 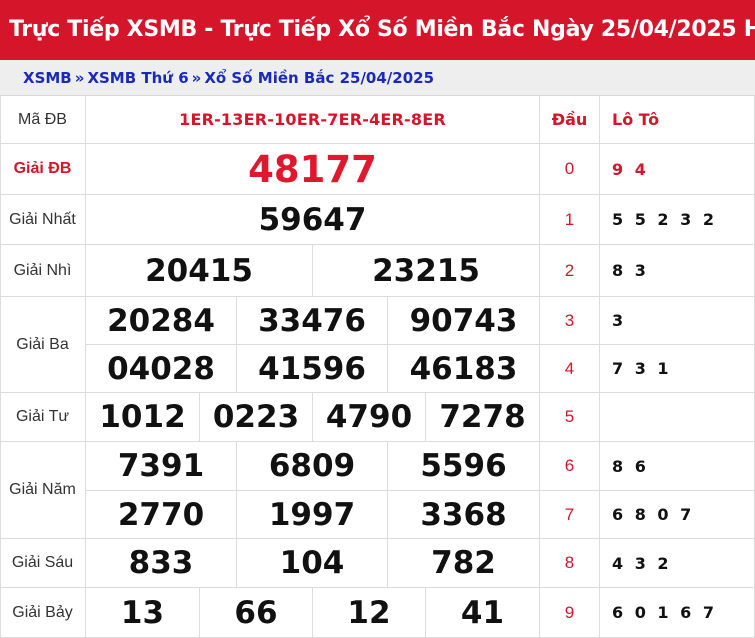 I want to click on prize-3-number: 90743, so click(x=464, y=321).